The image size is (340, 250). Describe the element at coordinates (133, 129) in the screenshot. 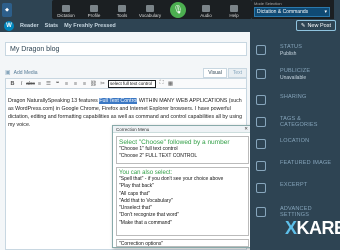

I see `correction-menu-title: Correction Menu` at that location.